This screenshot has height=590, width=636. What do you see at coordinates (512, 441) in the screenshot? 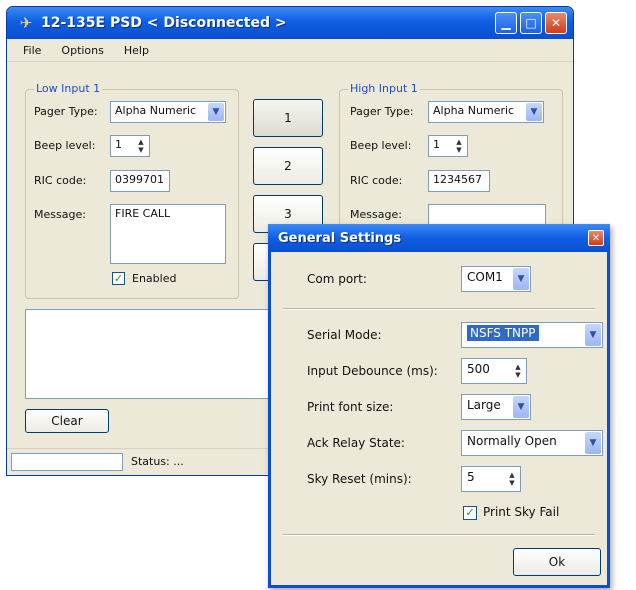
I see `ack-relay-value: Normally Open` at bounding box center [512, 441].